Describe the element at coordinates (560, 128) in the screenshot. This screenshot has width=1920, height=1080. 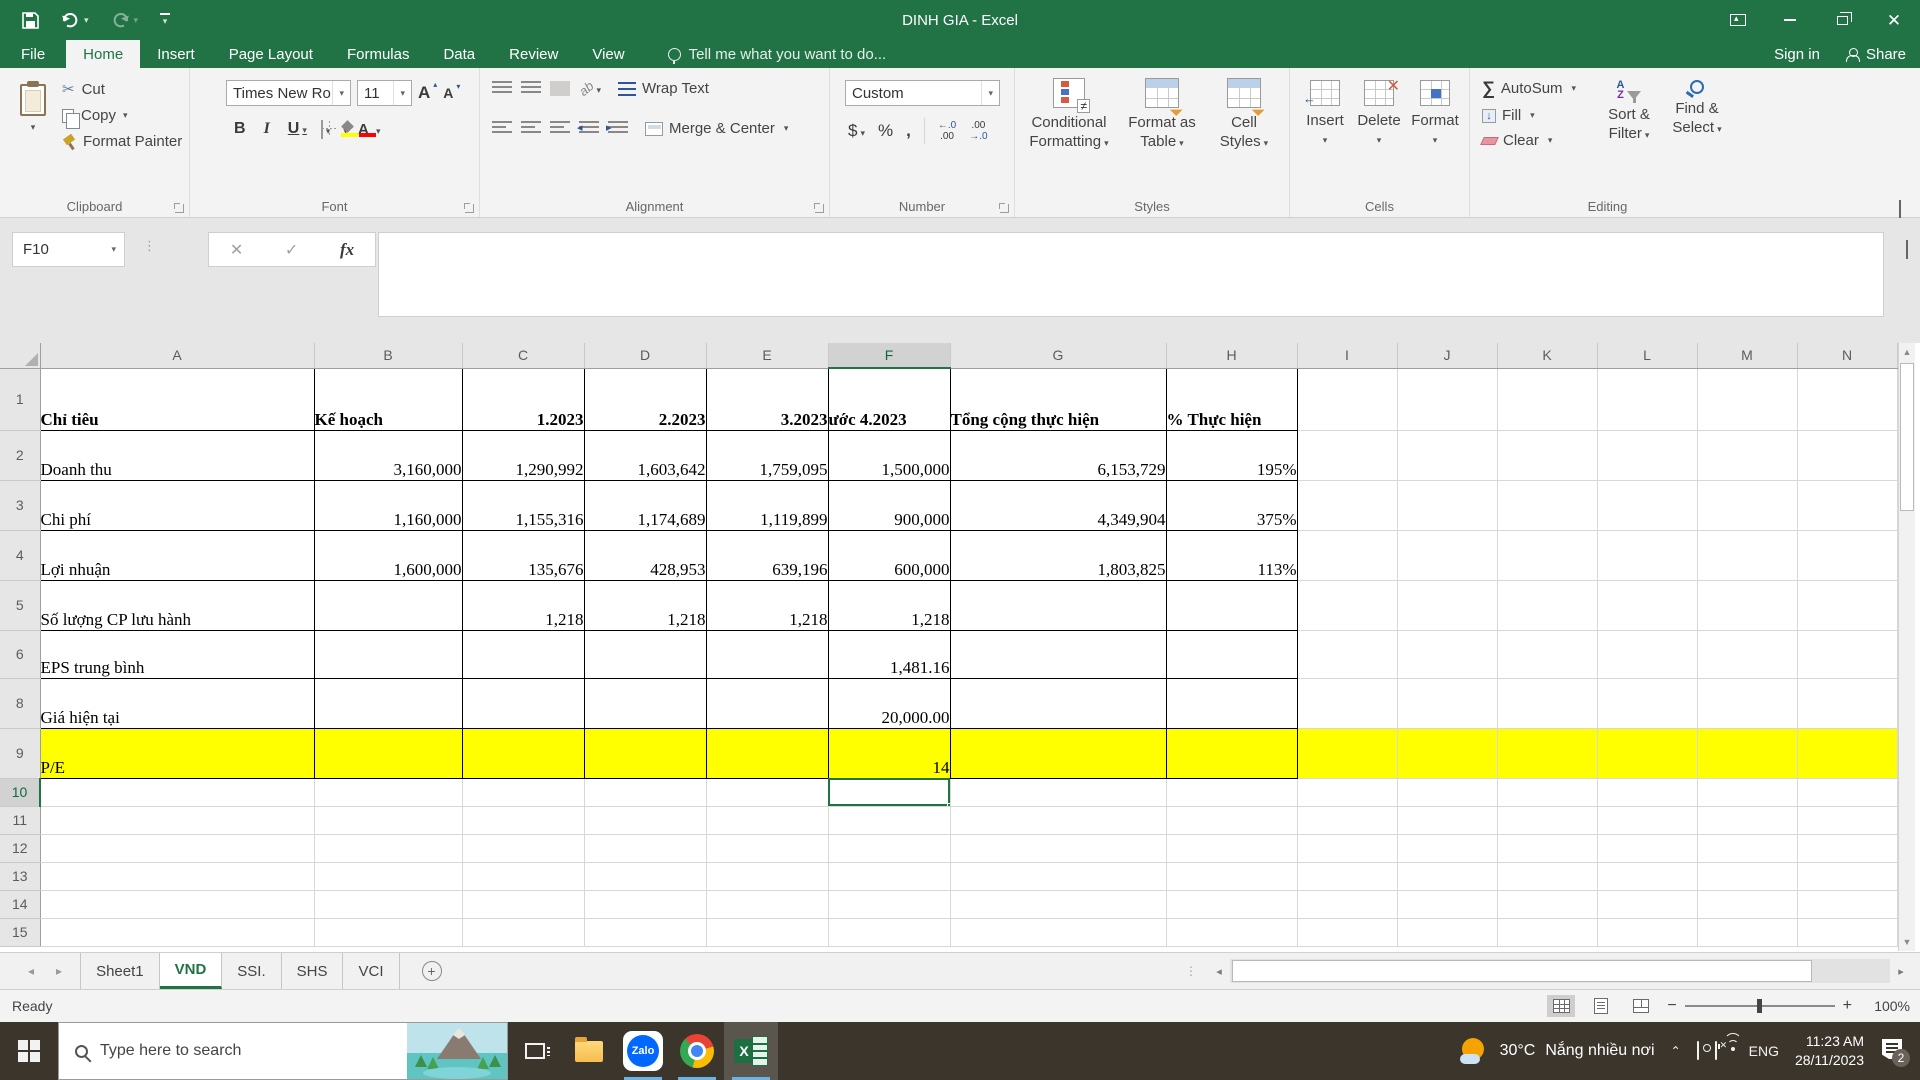
I see `align-right-button` at that location.